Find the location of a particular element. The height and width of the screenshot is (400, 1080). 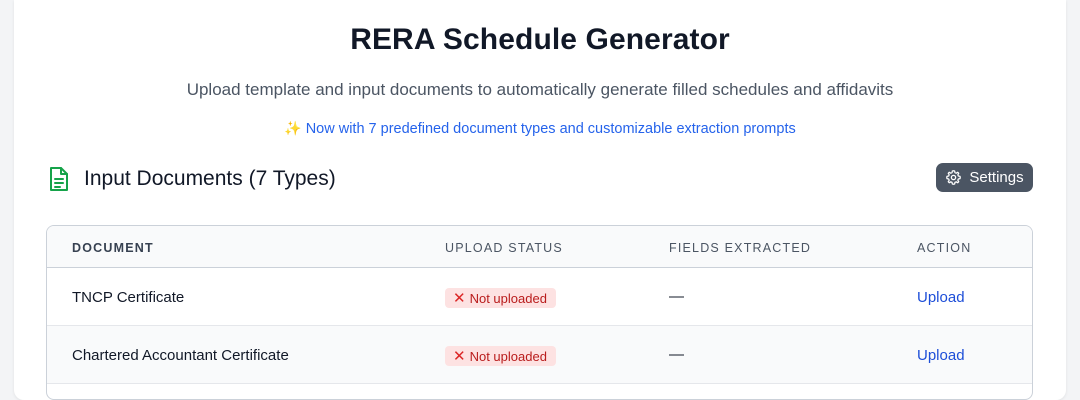

settings-button: Settings is located at coordinates (984, 177).